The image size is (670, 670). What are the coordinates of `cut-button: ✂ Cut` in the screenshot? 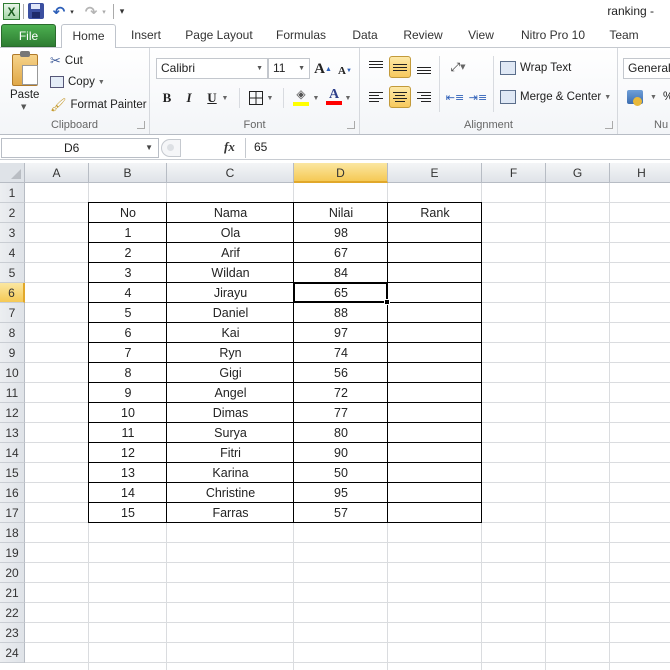 It's located at (66, 61).